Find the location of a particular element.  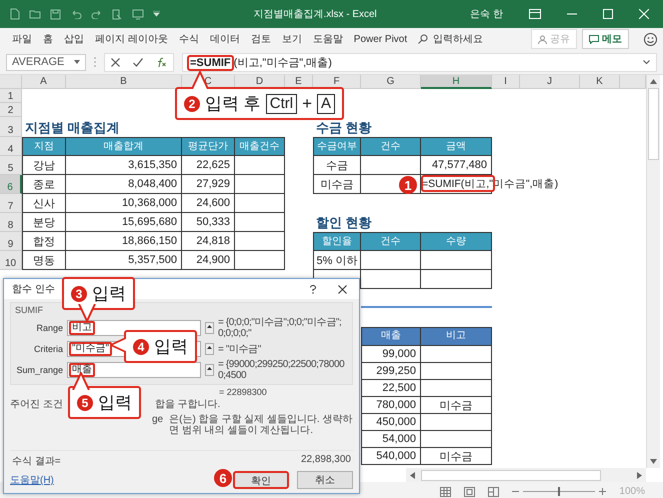

table-cell: 299,250 is located at coordinates (391, 371).